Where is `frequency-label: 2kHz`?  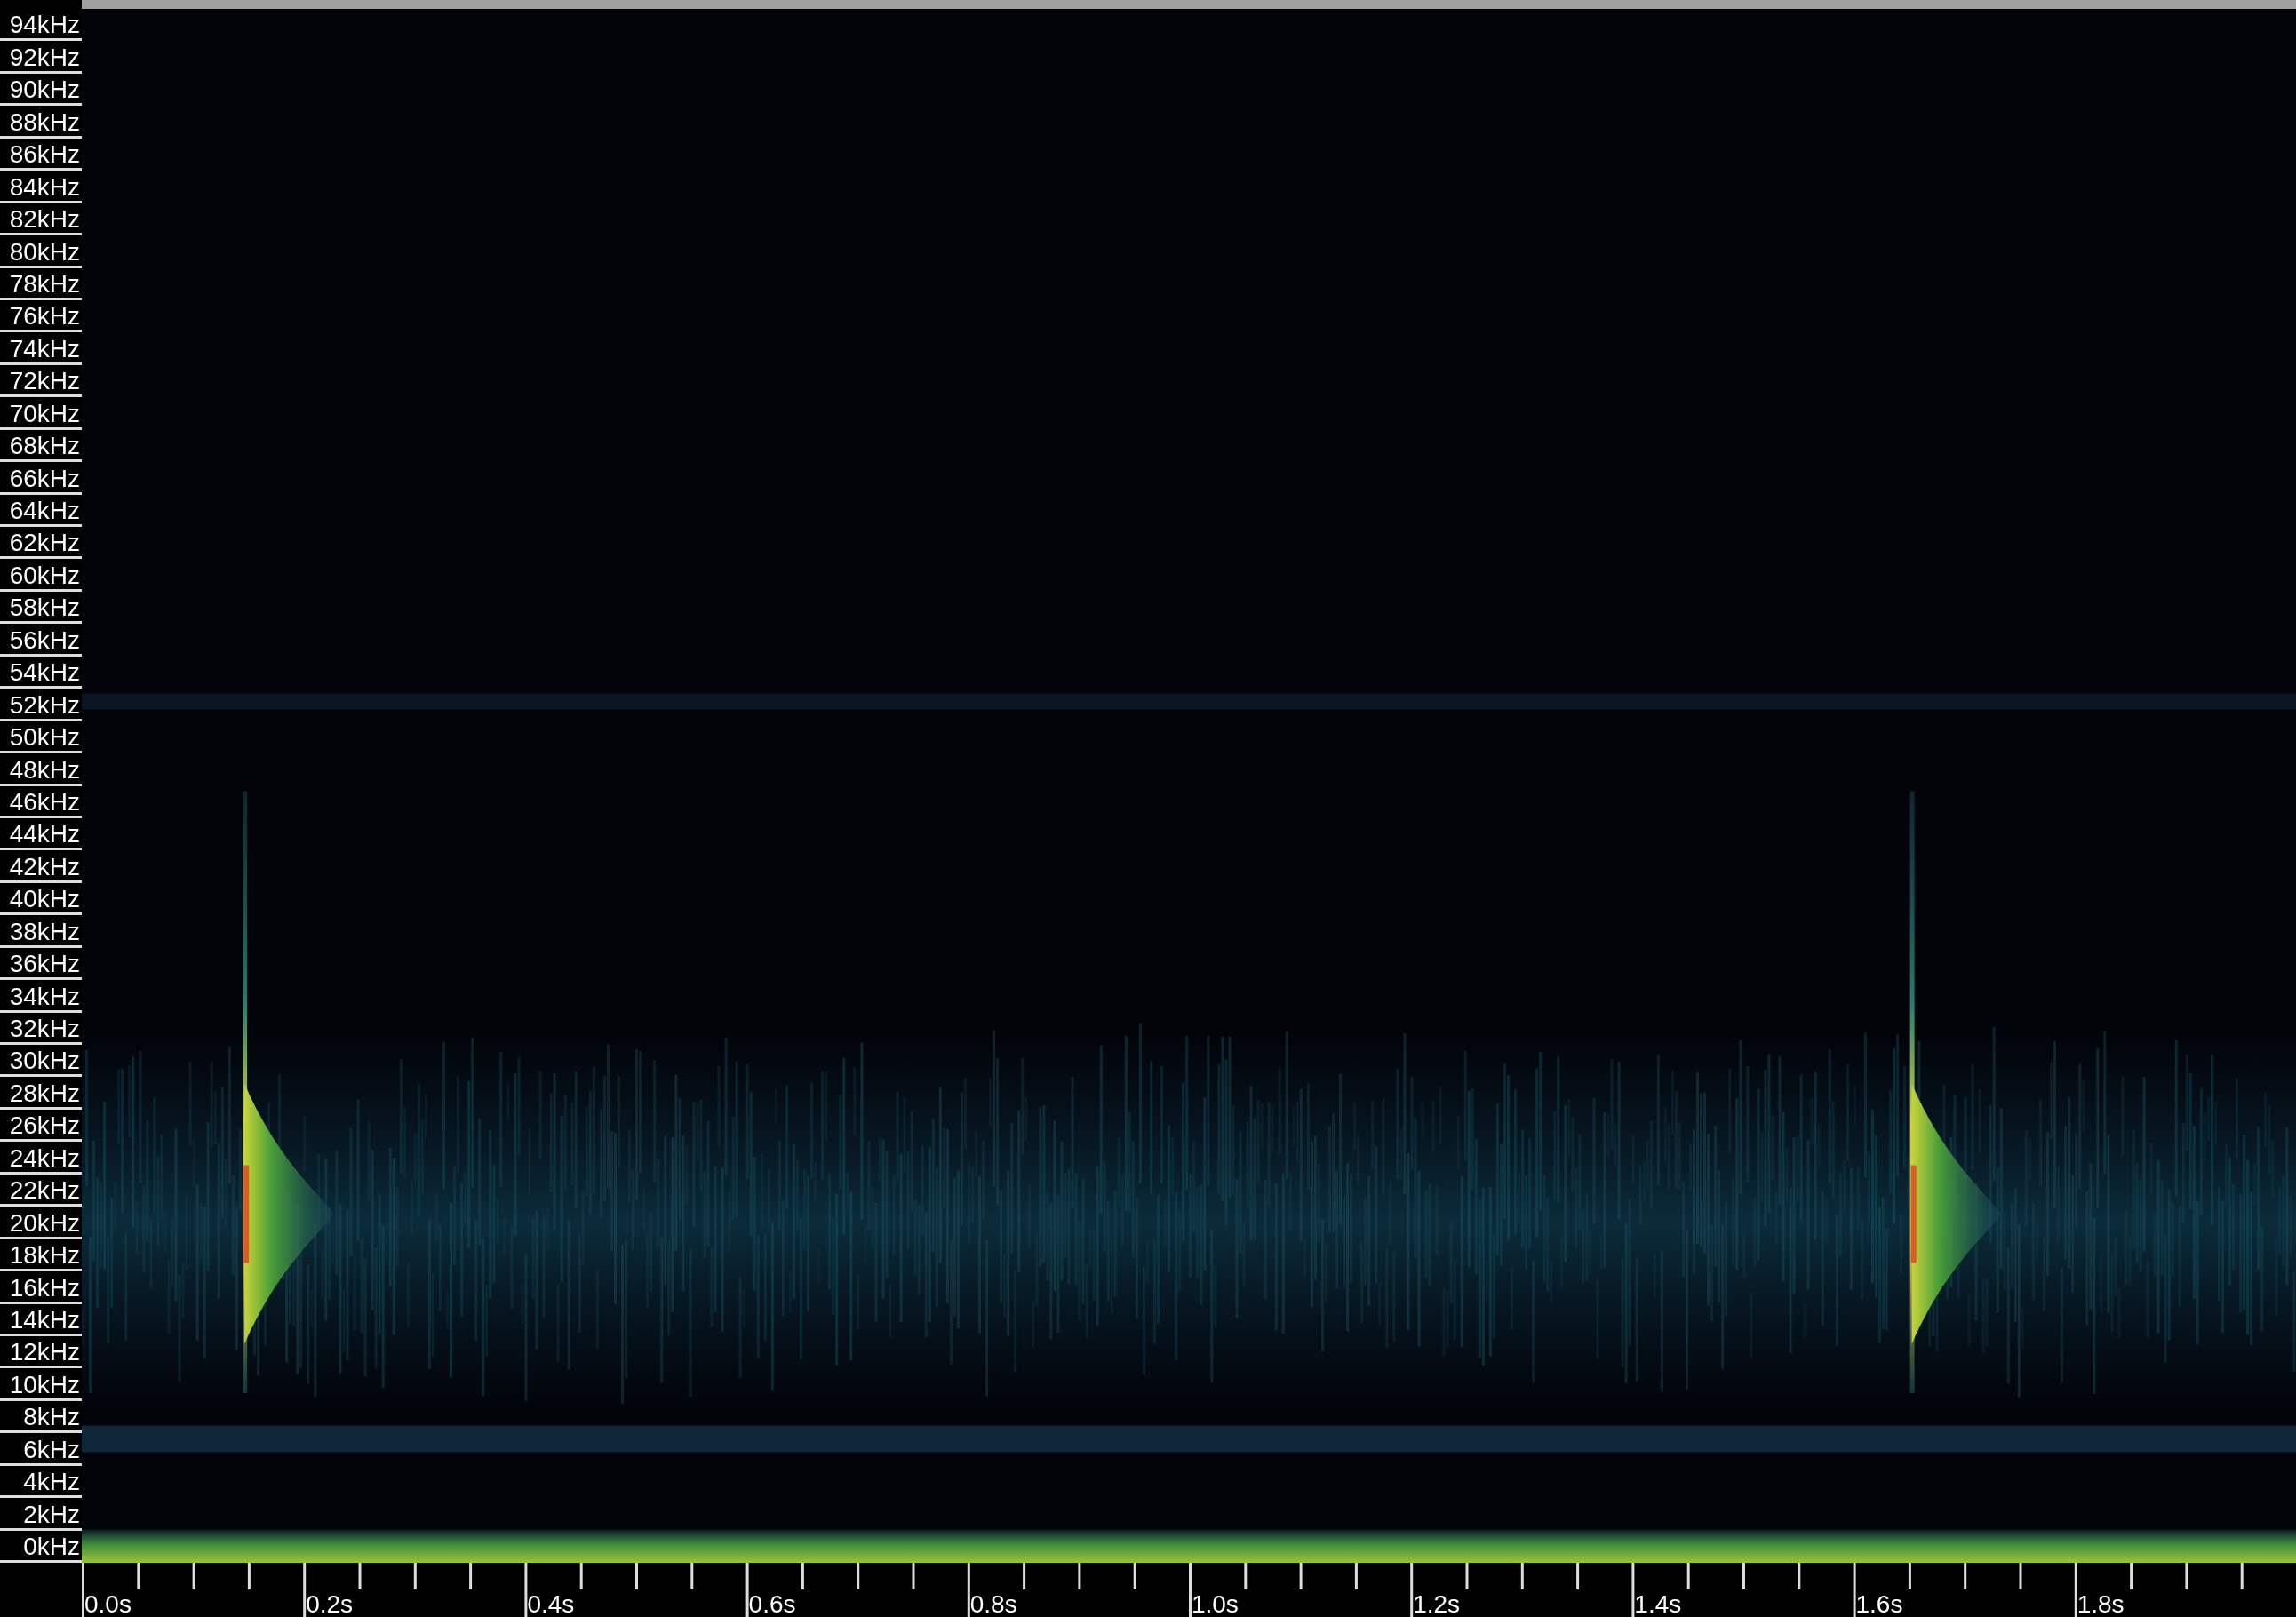
frequency-label: 2kHz is located at coordinates (52, 1514).